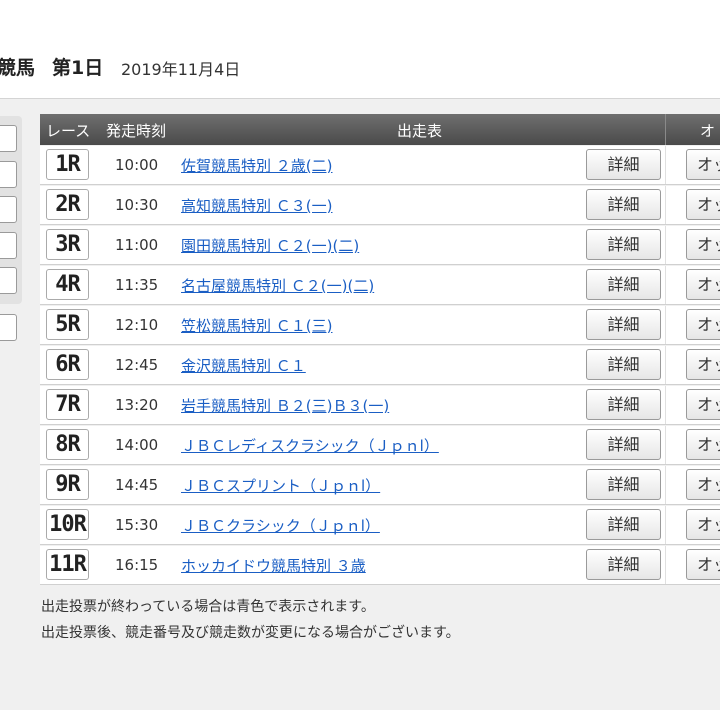 This screenshot has width=720, height=710. What do you see at coordinates (67, 444) in the screenshot?
I see `race-number: 8R` at bounding box center [67, 444].